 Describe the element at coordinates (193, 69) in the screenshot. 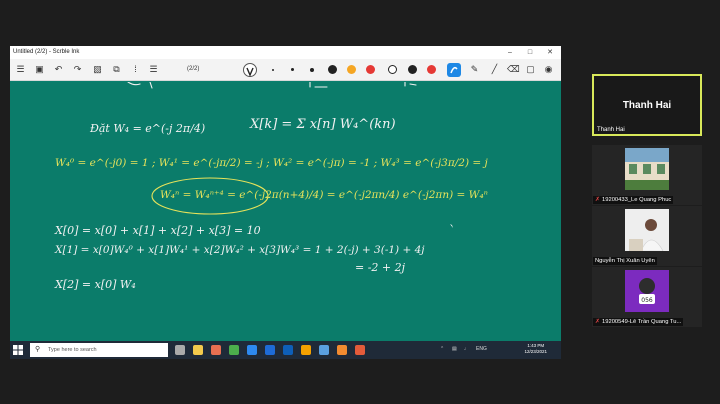

I see `page-indicator: (2/2)` at that location.